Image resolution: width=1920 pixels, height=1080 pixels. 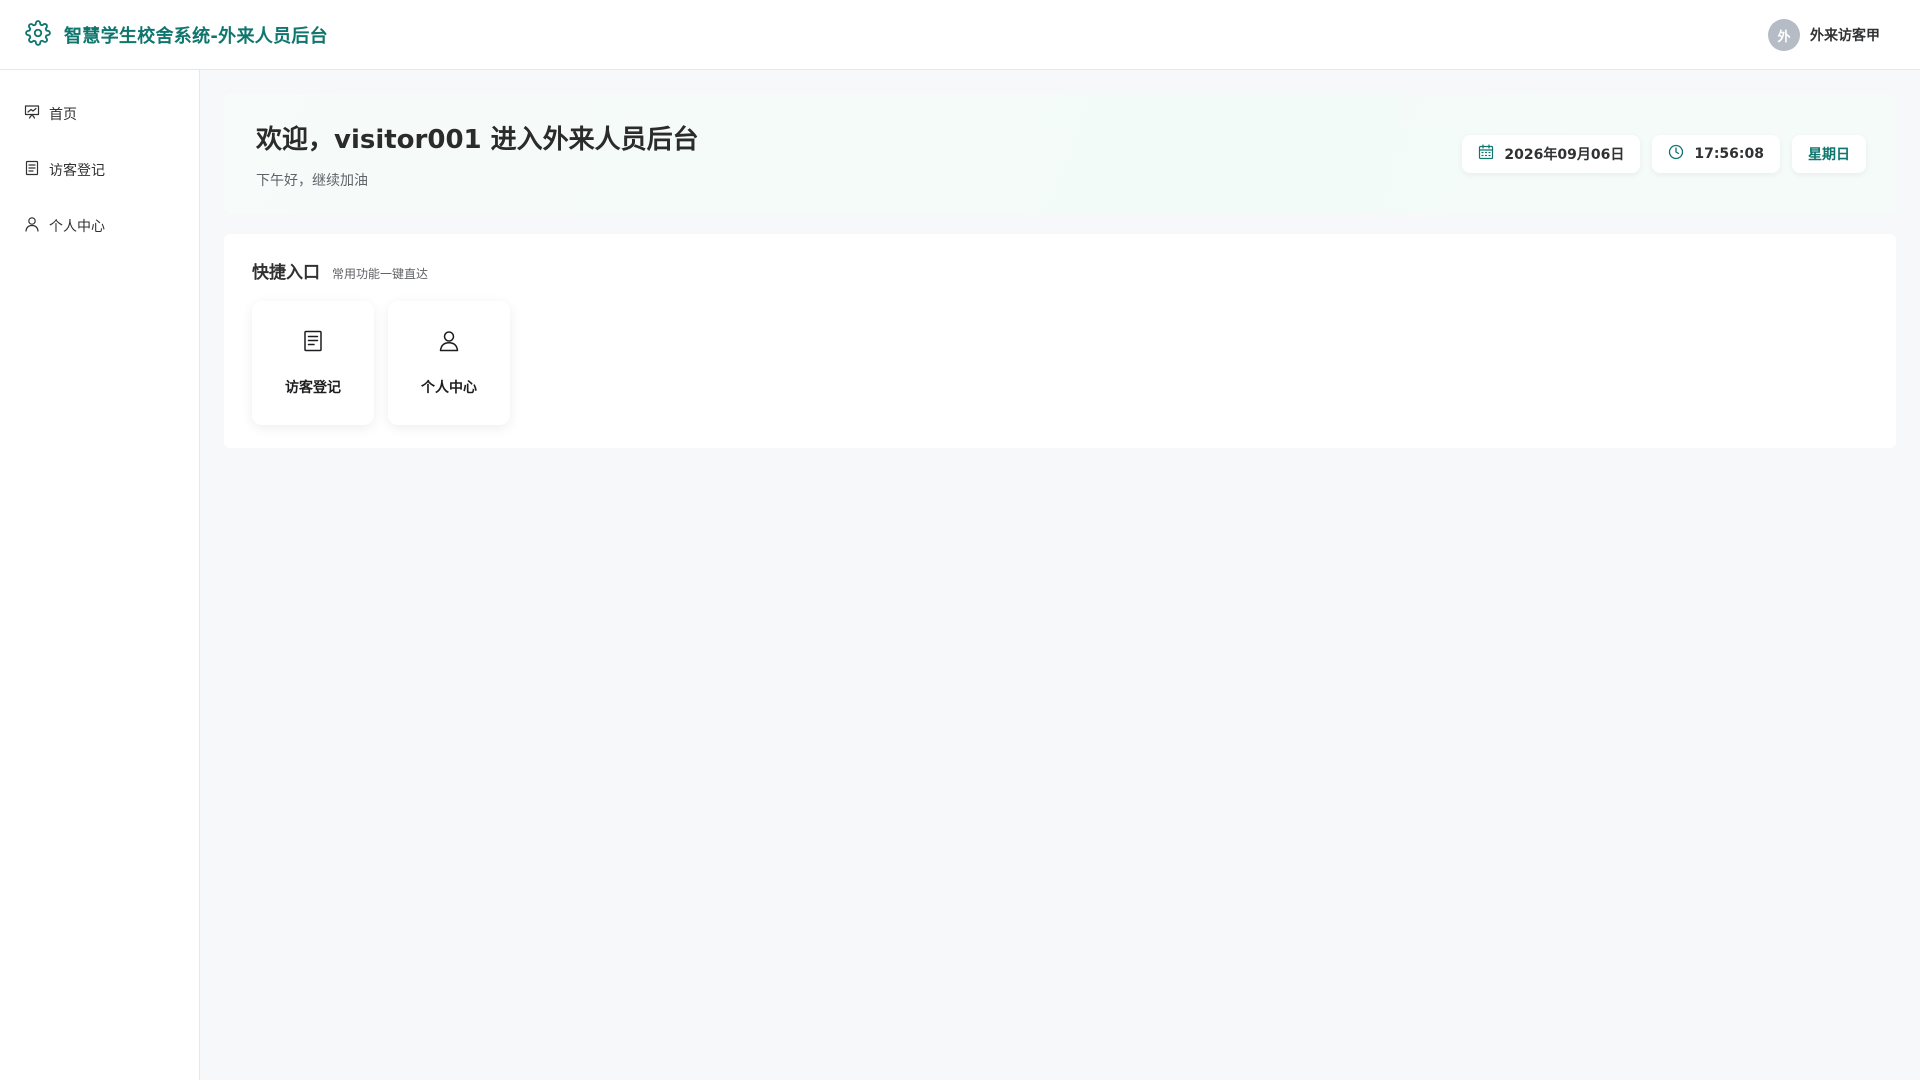 I want to click on sidebar: 首页 访客登记 个人中心, so click(x=100, y=575).